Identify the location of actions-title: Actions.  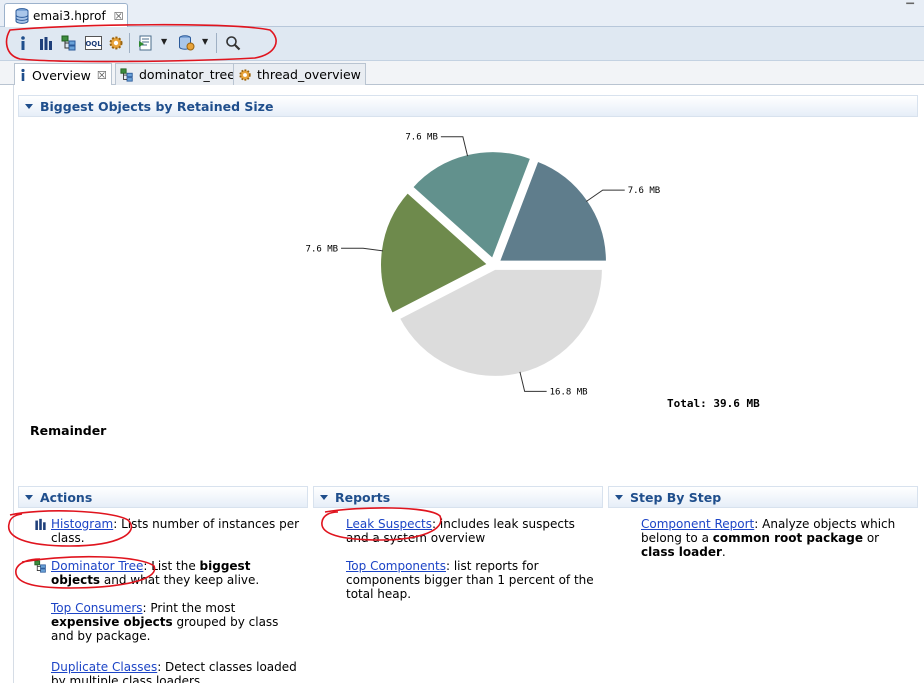
(66, 497).